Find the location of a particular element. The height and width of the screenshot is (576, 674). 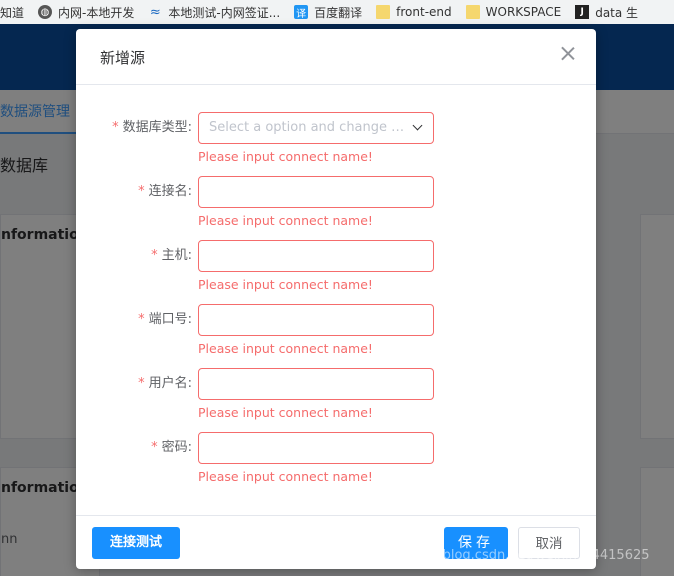

bookmark-label: 知道 is located at coordinates (12, 12).